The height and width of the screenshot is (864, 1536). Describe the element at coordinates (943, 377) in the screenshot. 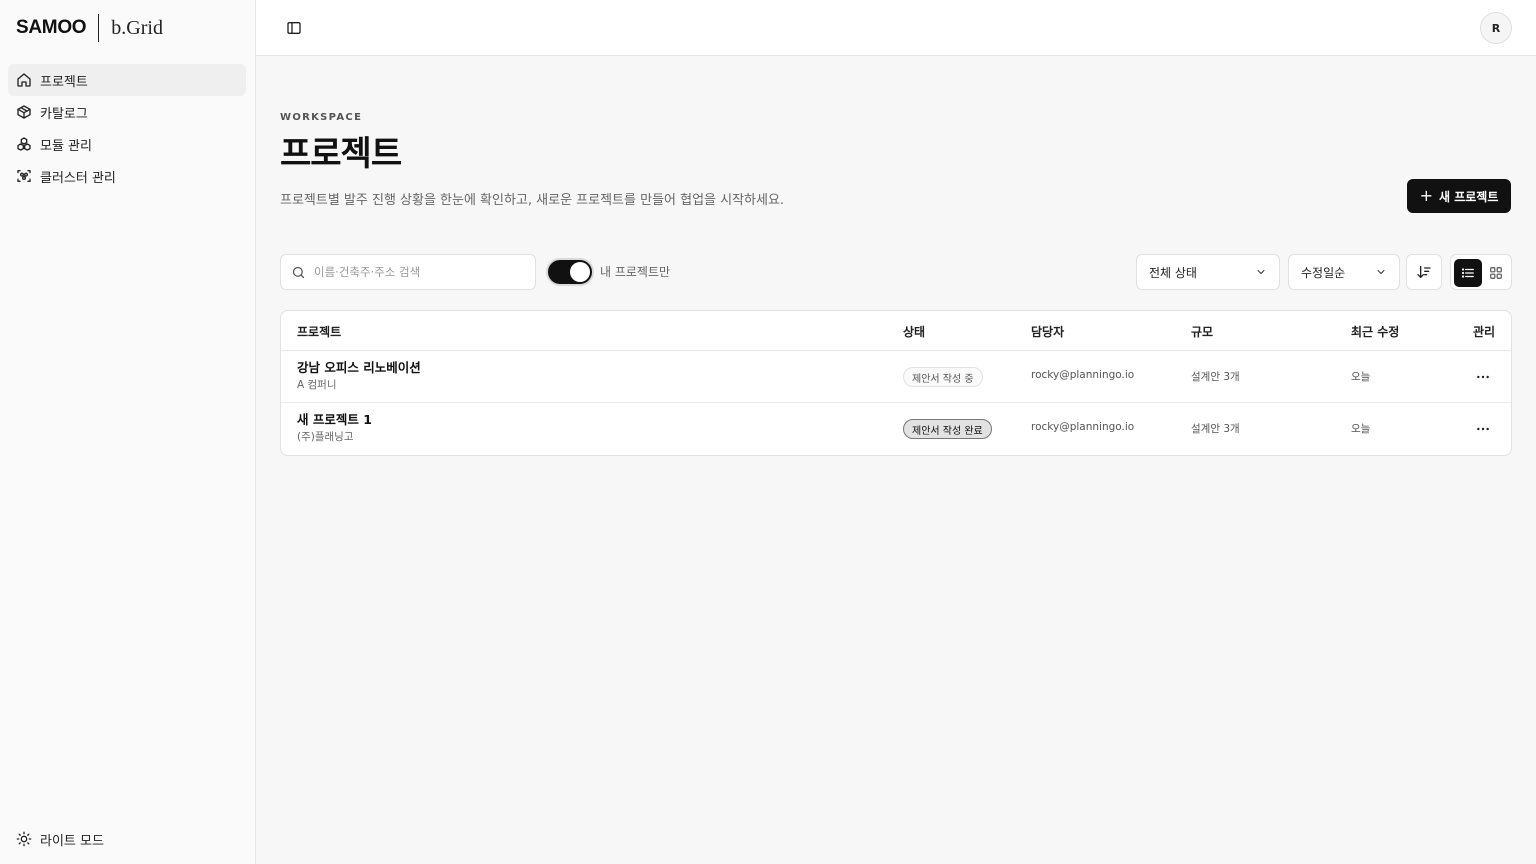

I see `status-badge: 제안서 작성 중` at that location.